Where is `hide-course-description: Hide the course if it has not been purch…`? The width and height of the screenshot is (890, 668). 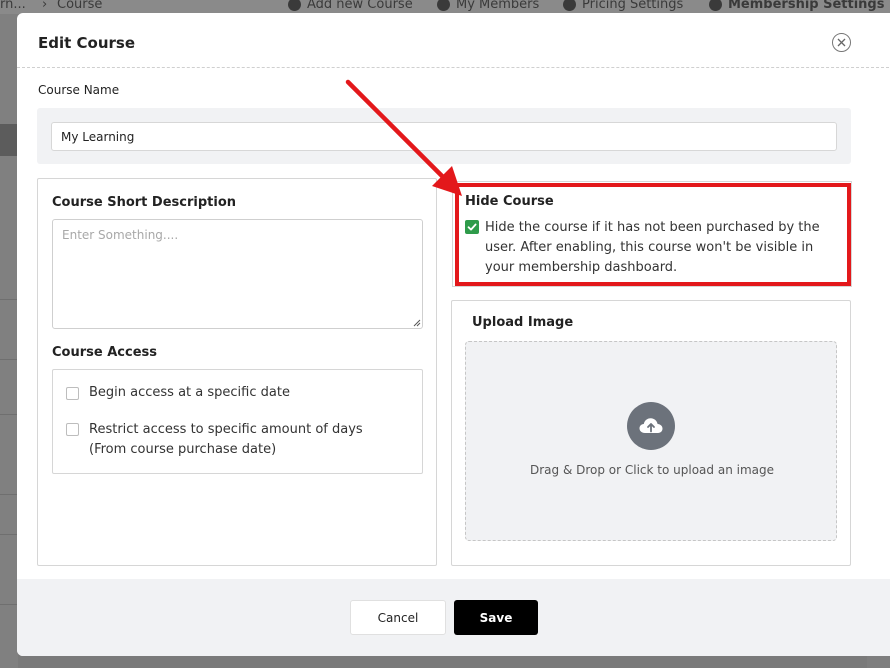
hide-course-description: Hide the course if it has not been purch… is located at coordinates (652, 247).